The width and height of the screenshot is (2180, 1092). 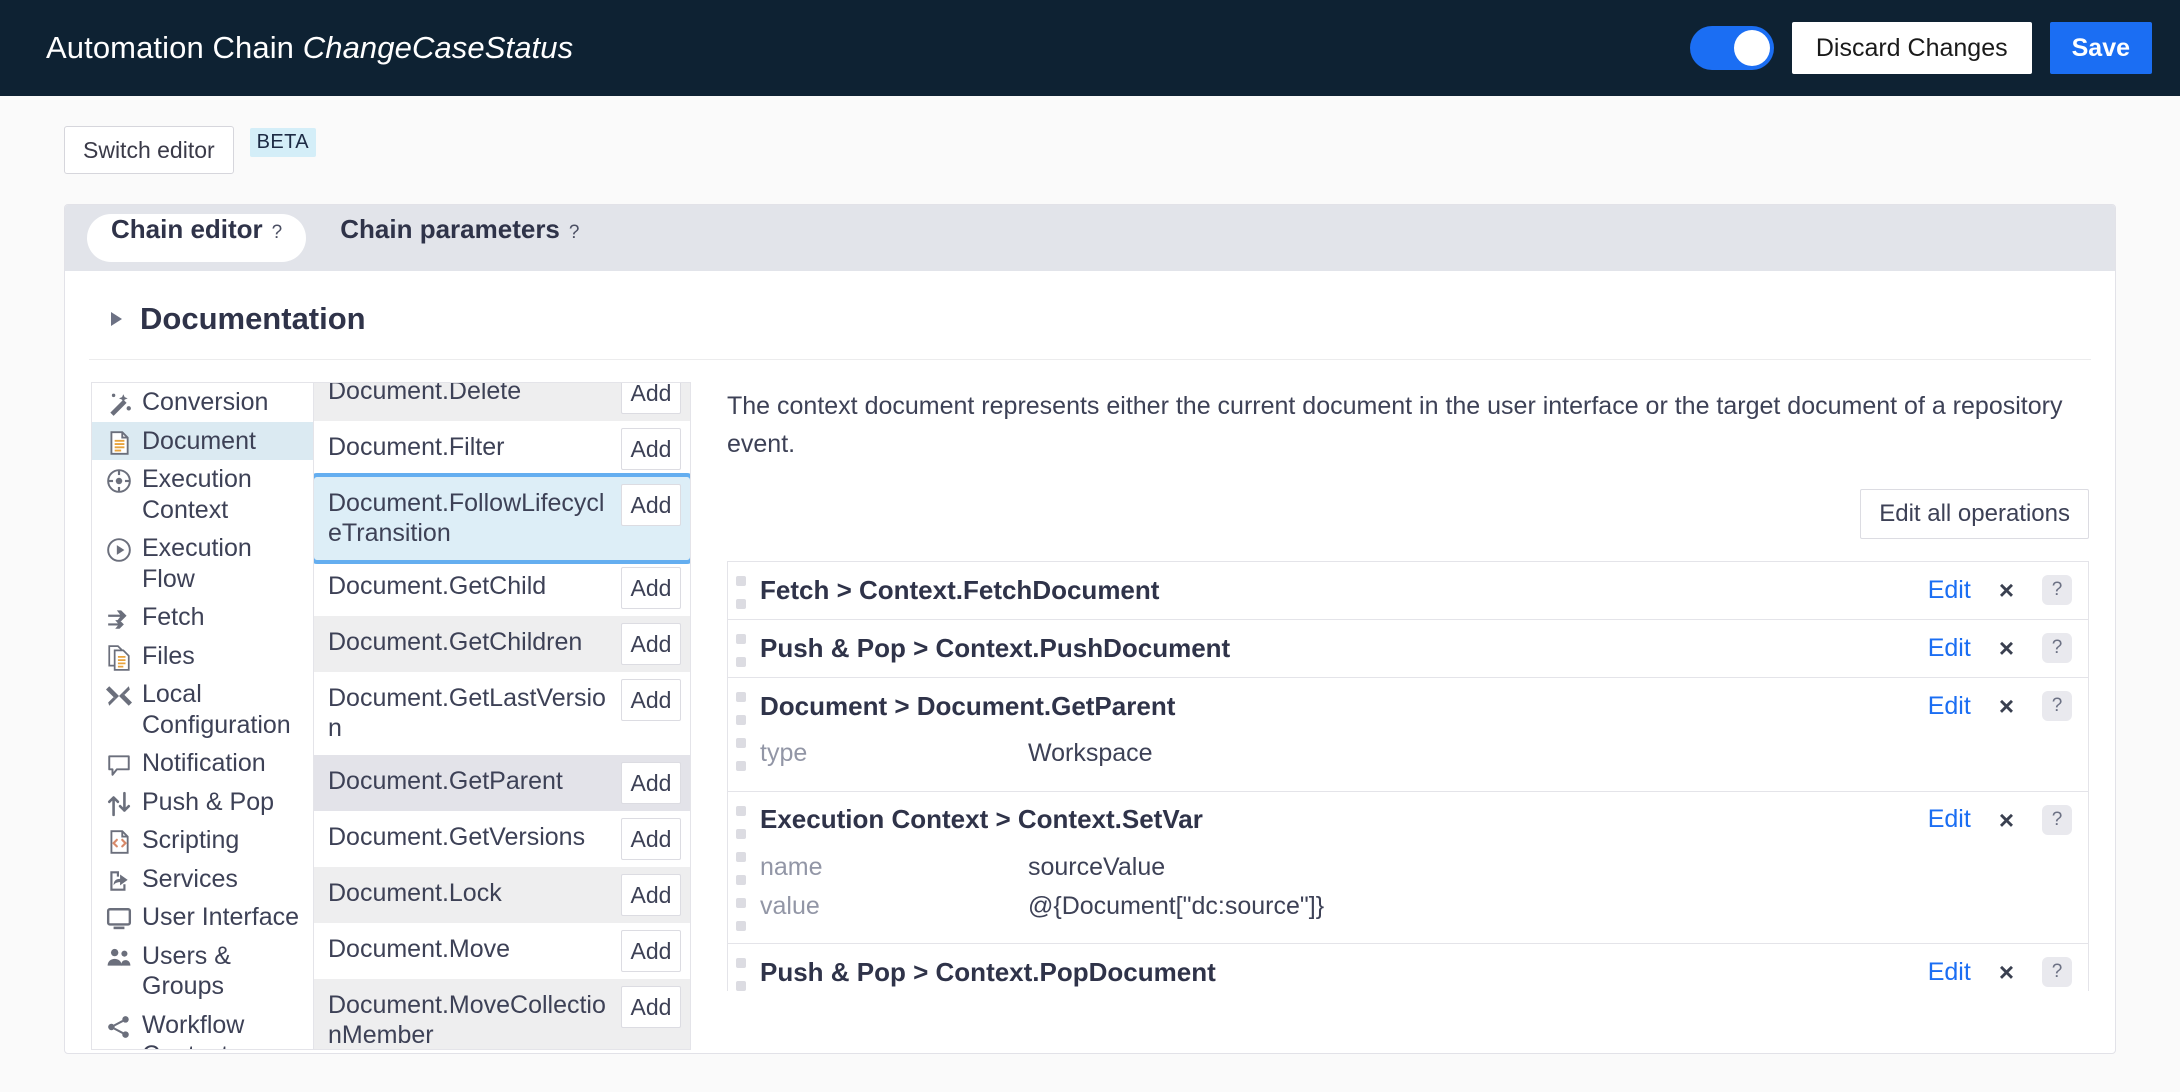 I want to click on push-pop-arrows-icon, so click(x=119, y=804).